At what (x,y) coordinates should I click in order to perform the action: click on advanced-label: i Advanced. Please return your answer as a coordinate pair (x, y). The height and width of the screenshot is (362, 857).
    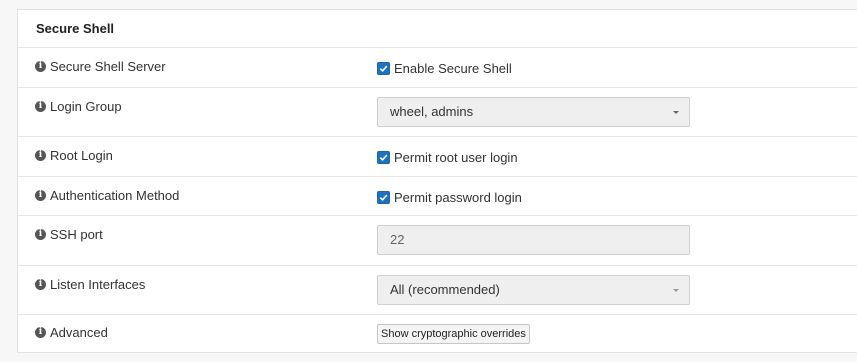
    Looking at the image, I should click on (71, 332).